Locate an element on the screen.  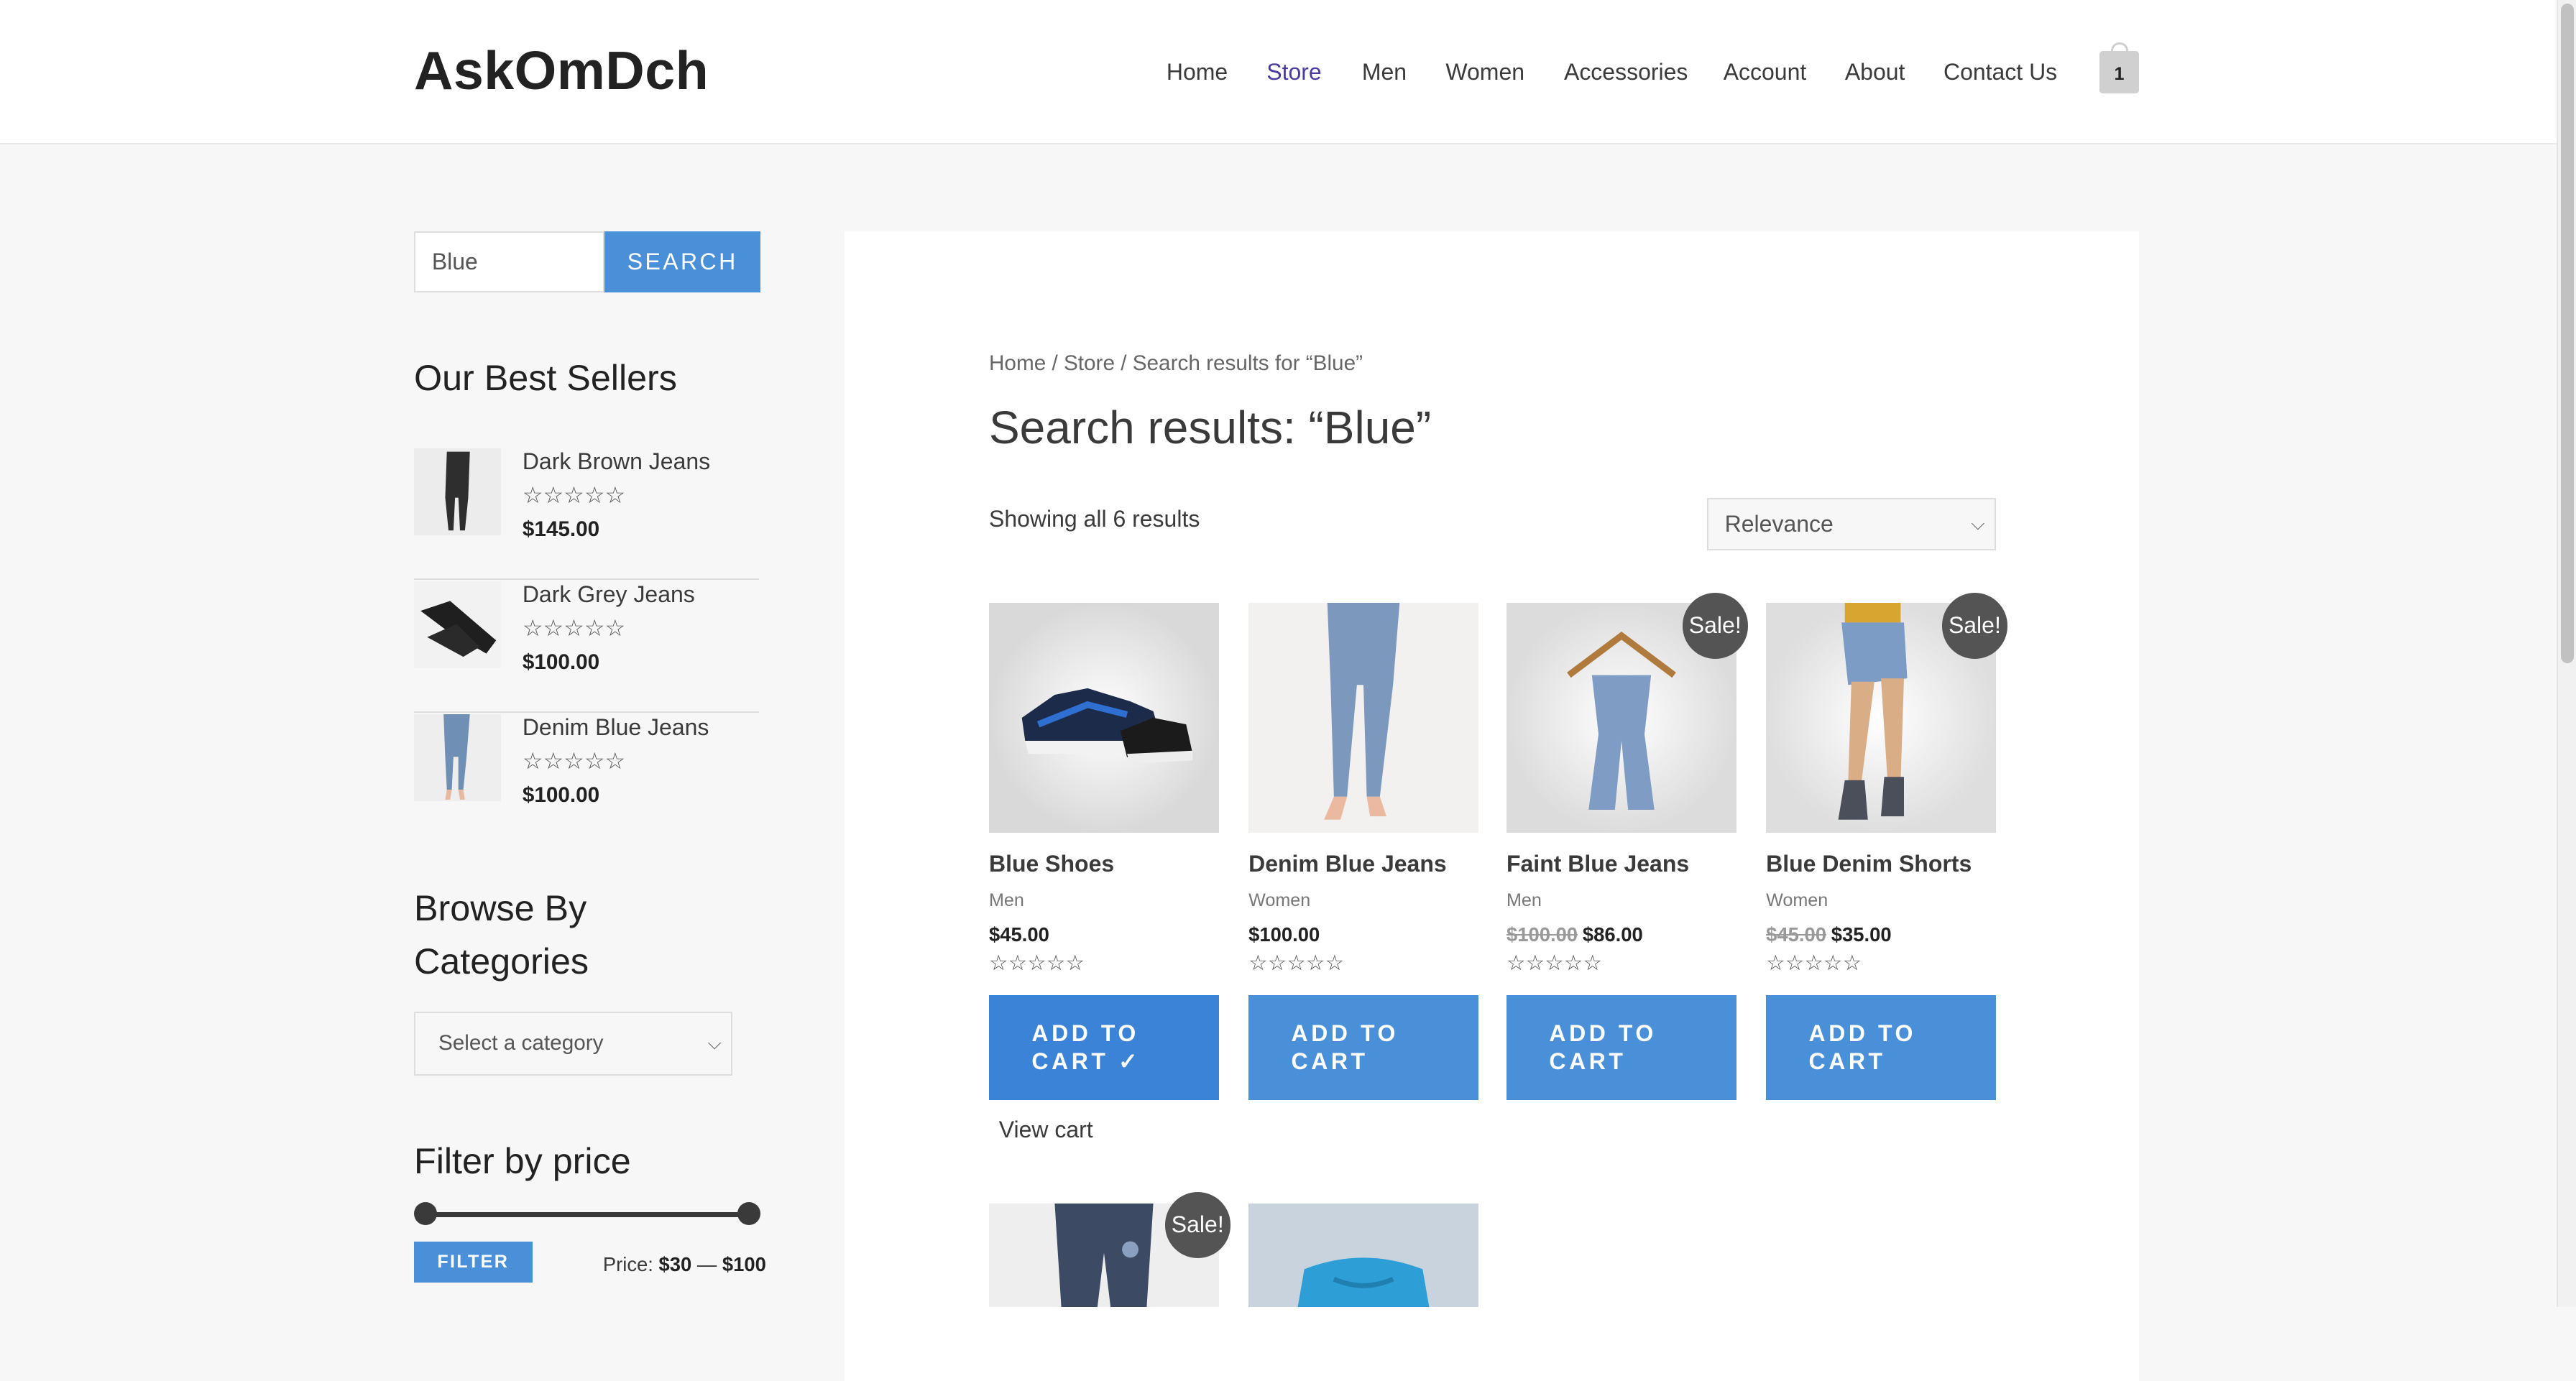
nav-men: Men is located at coordinates (1384, 72).